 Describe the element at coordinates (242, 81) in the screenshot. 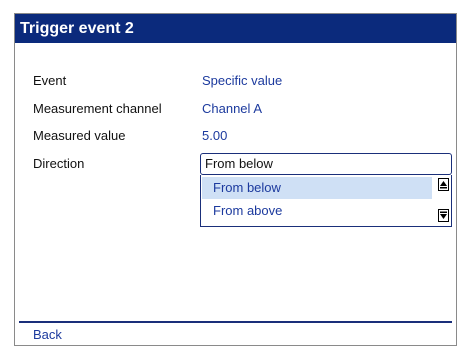

I see `event-value: Specific value` at that location.